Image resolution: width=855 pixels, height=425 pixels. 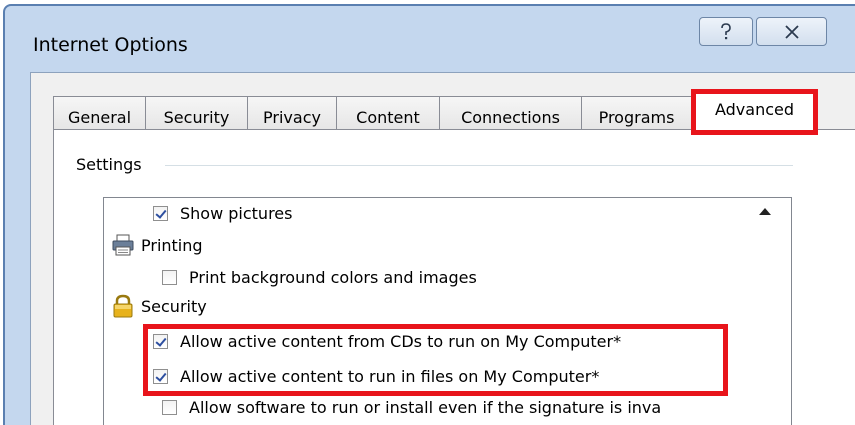 What do you see at coordinates (754, 112) in the screenshot?
I see `tab-advanced: Advanced` at bounding box center [754, 112].